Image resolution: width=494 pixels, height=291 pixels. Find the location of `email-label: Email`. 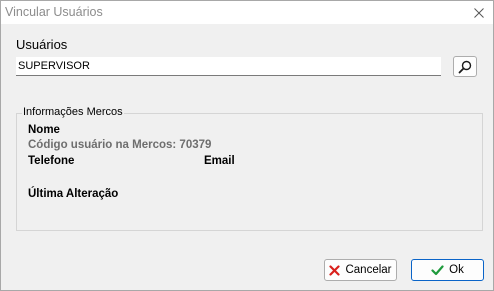

email-label: Email is located at coordinates (219, 161).